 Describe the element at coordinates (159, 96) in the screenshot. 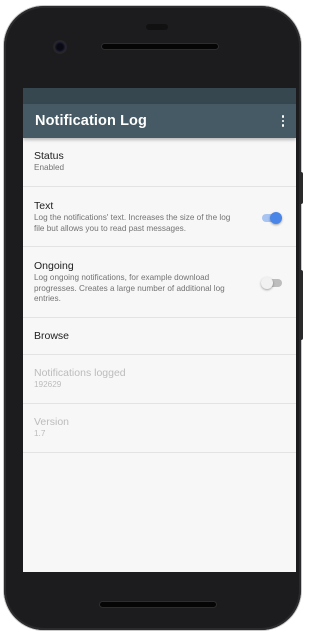

I see `status-bar` at that location.